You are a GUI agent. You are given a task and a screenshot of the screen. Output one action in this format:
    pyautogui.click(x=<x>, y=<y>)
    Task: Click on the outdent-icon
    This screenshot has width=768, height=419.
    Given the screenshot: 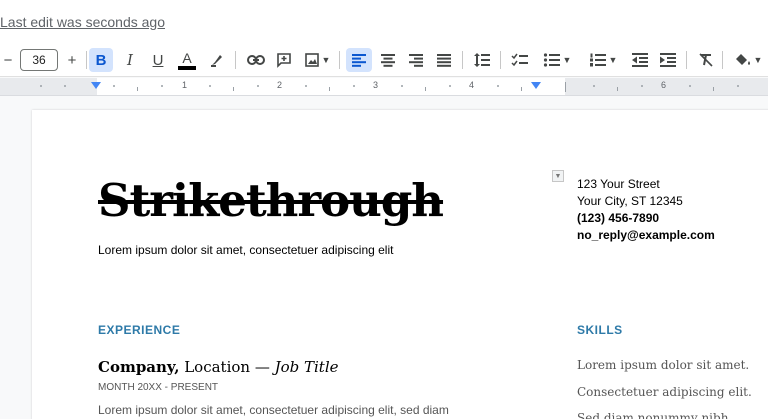 What is the action you would take?
    pyautogui.click(x=640, y=60)
    